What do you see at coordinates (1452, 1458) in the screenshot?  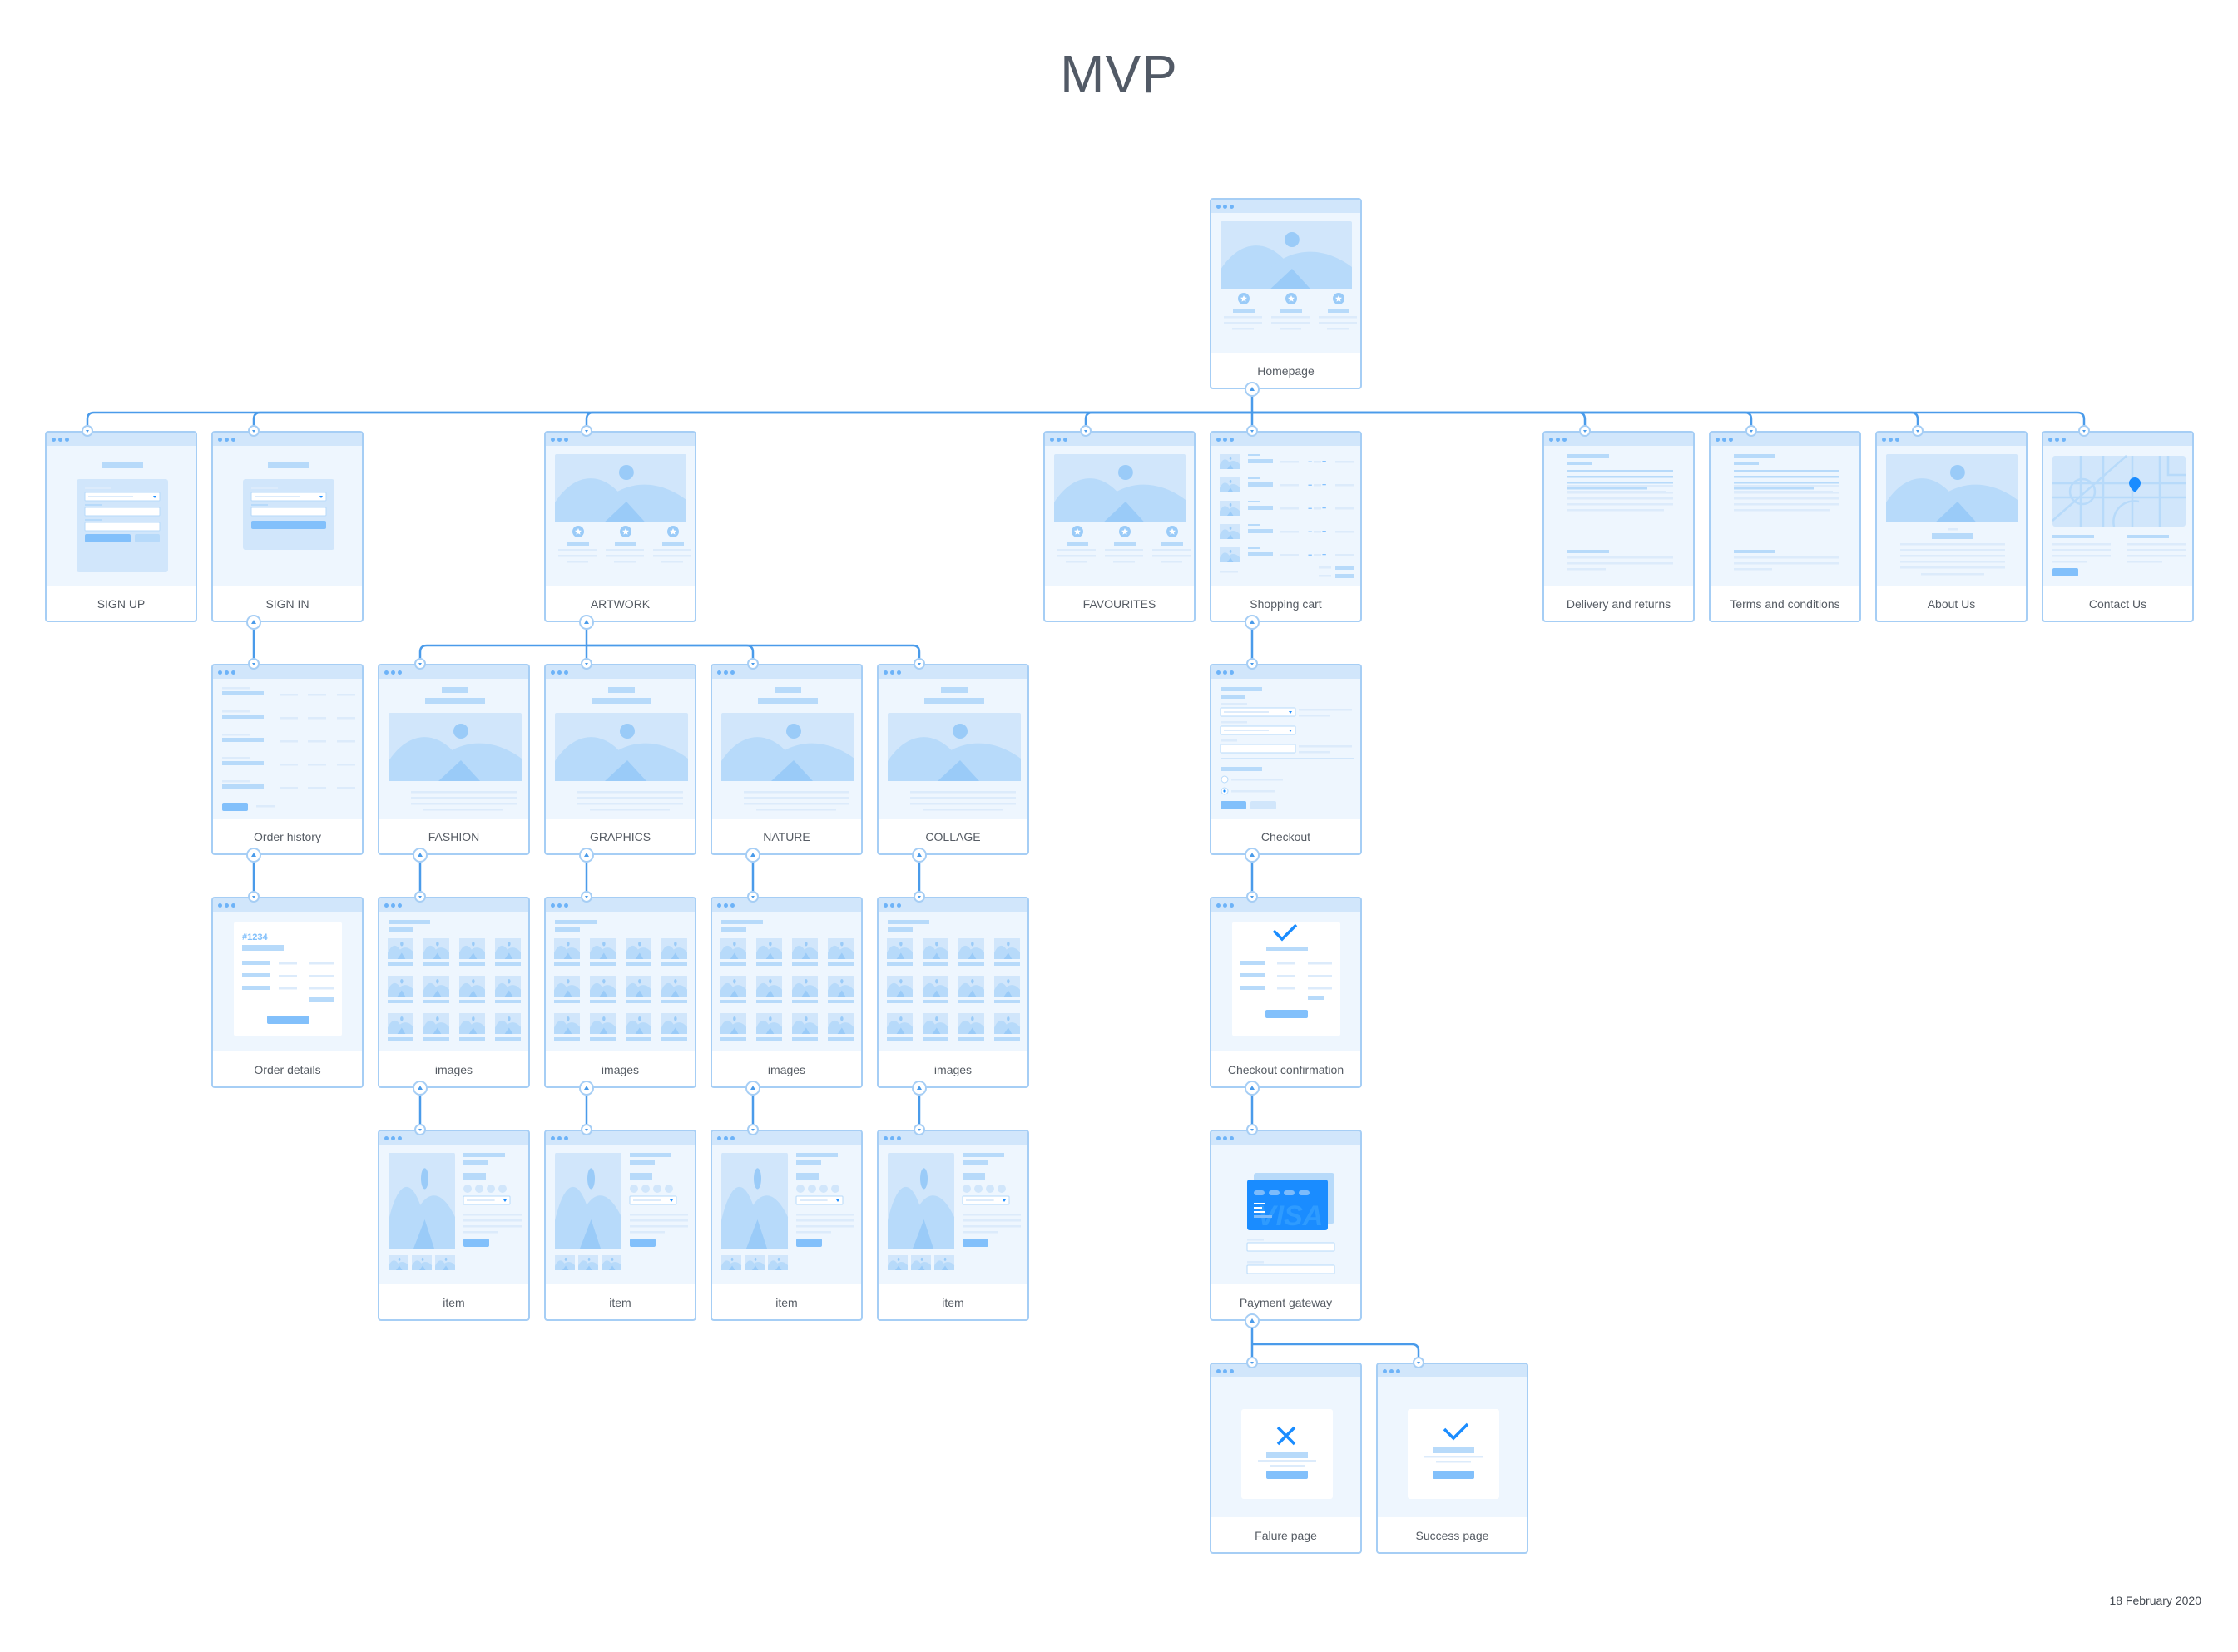 I see `page-card-success-page: Success page` at bounding box center [1452, 1458].